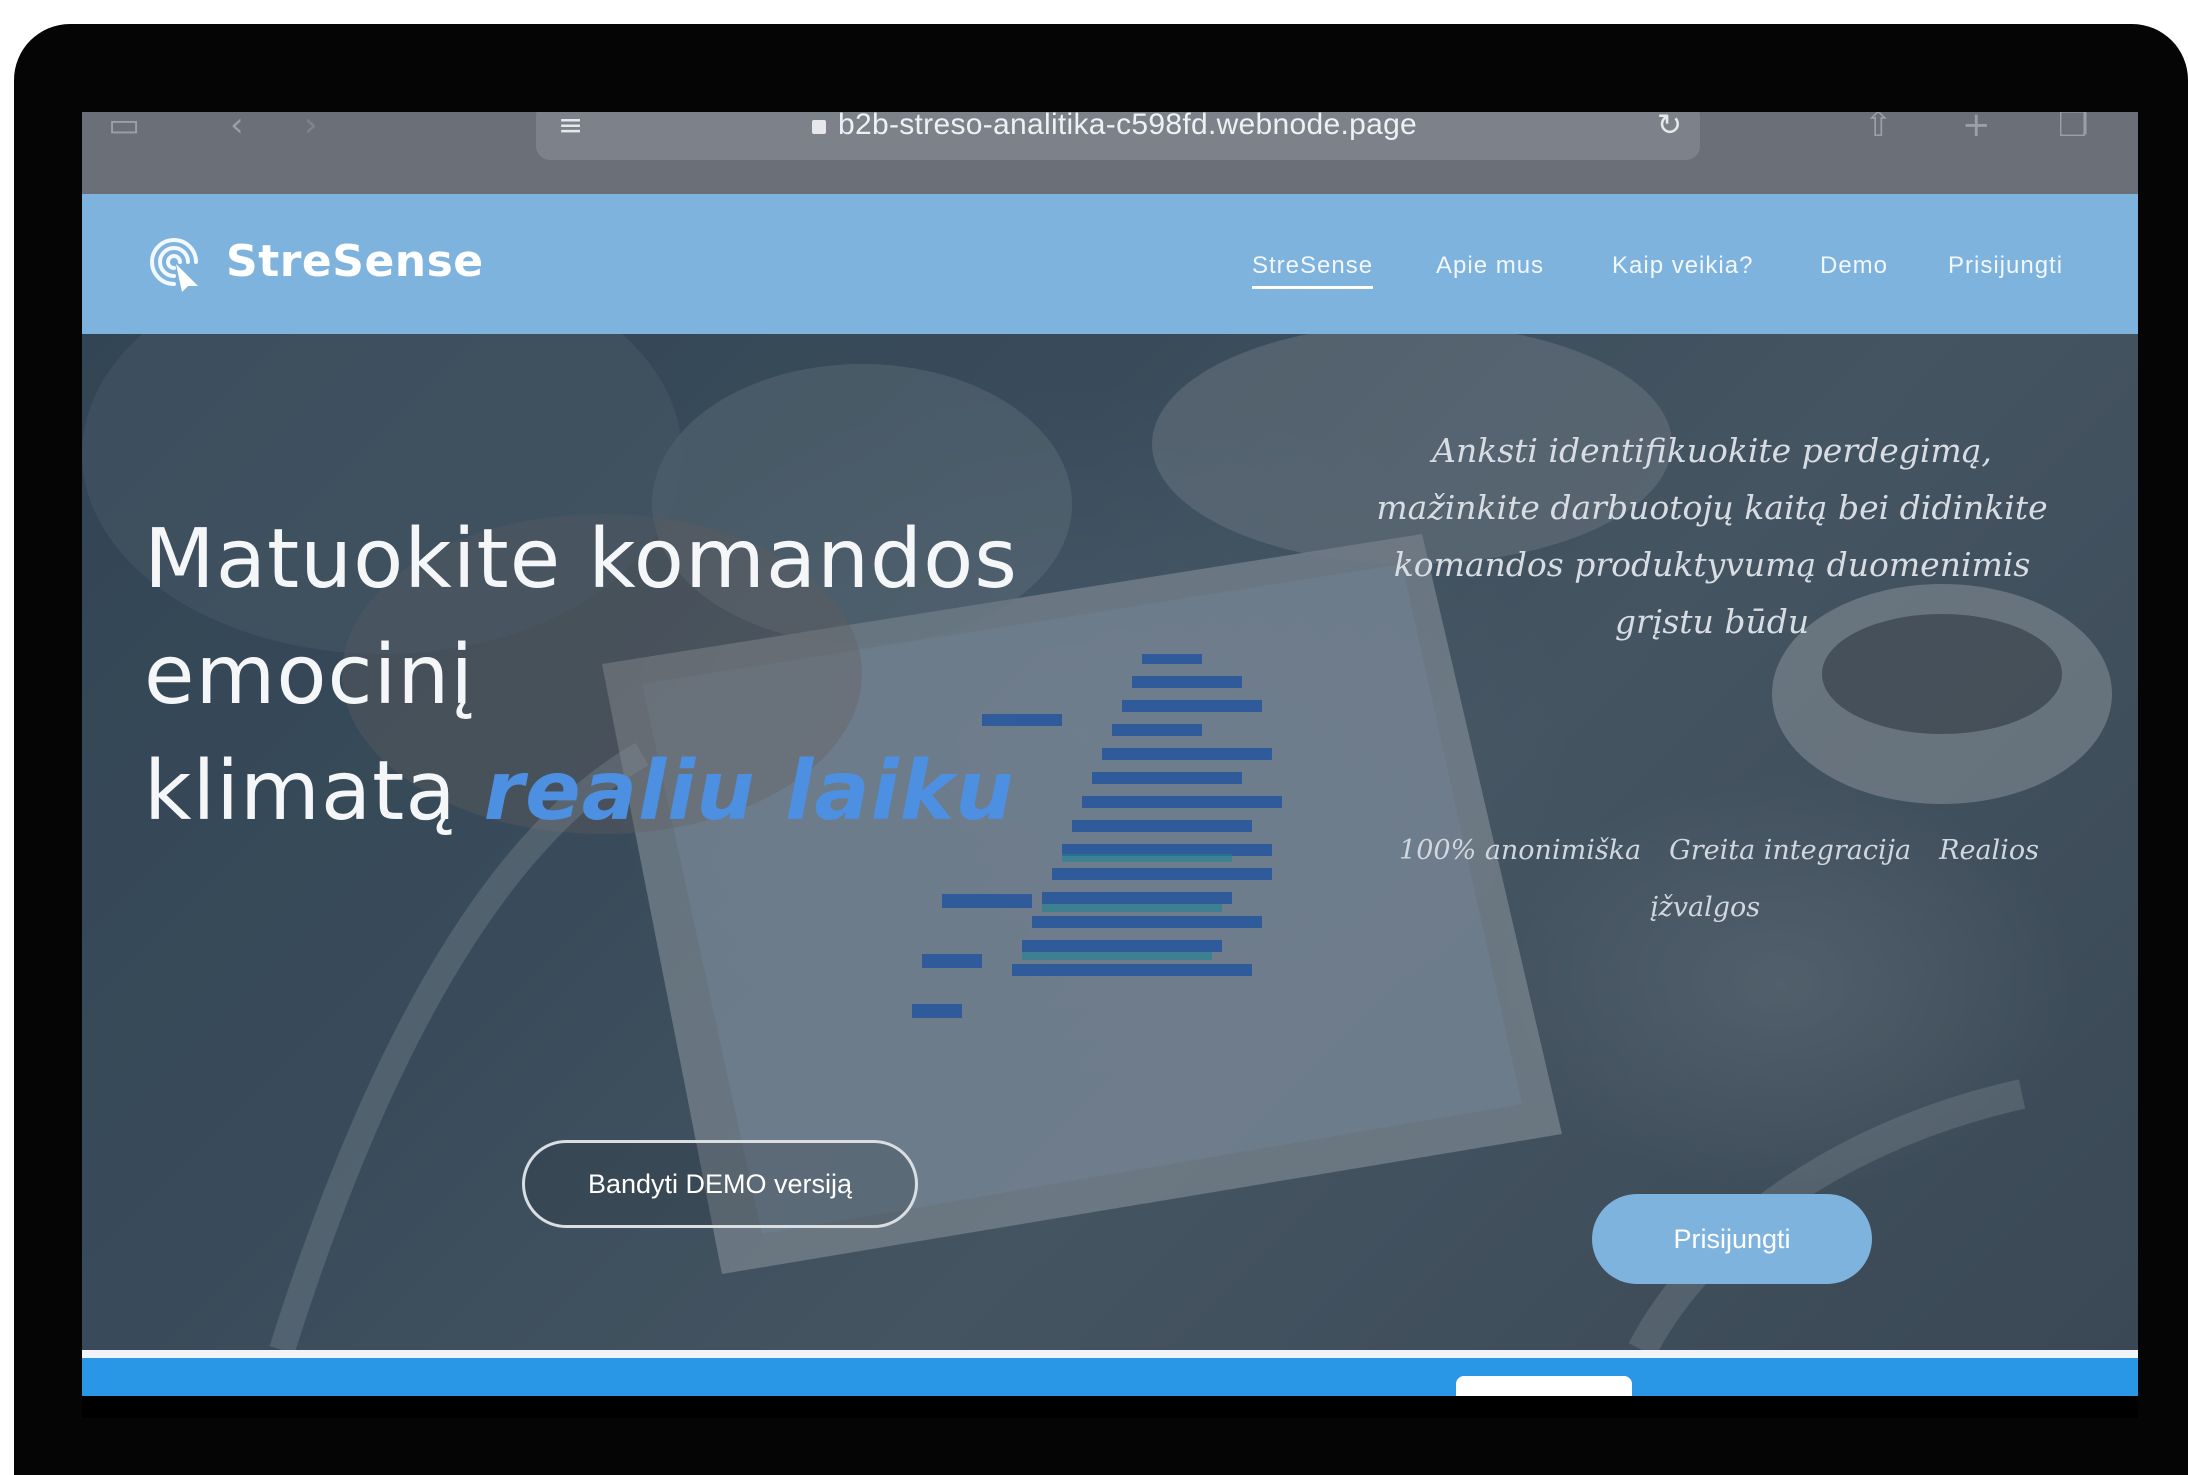 Image resolution: width=2188 pixels, height=1475 pixels. Describe the element at coordinates (1520, 850) in the screenshot. I see `feature-anonymous: 100% anonimiška` at that location.